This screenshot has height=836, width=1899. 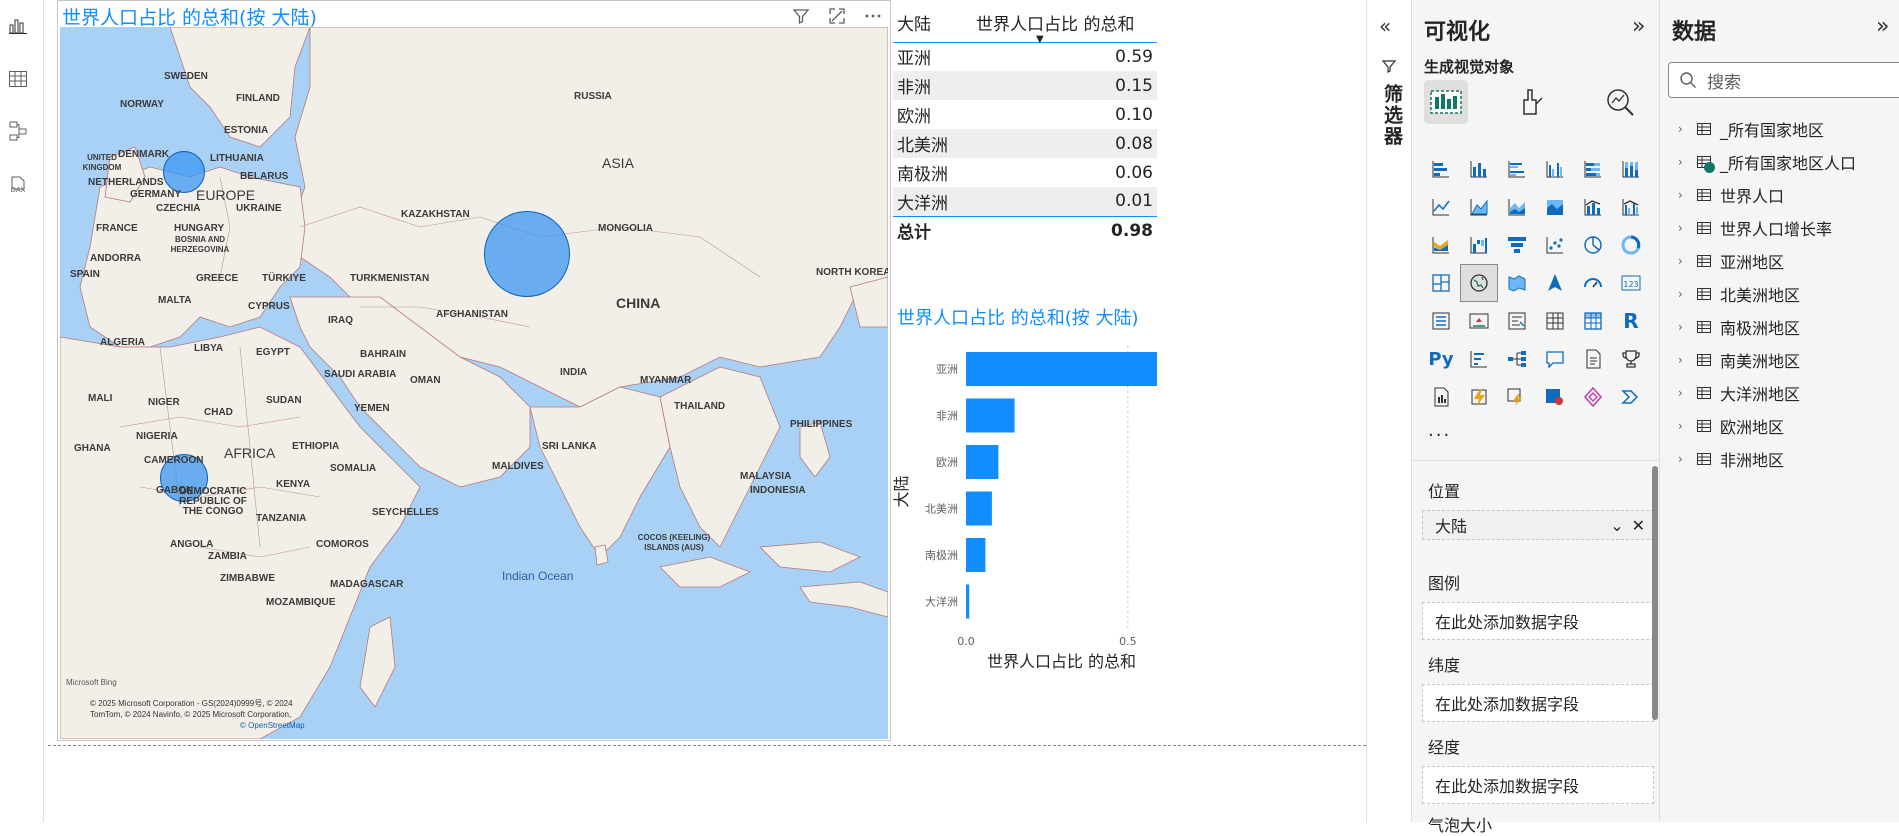 I want to click on pie-chart-icon, so click(x=1593, y=245).